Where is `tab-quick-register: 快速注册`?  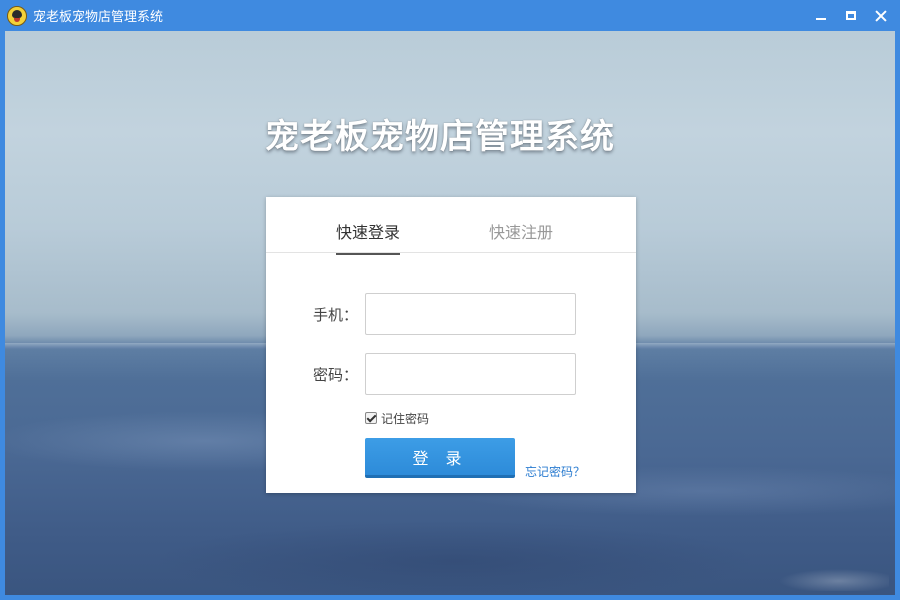 tab-quick-register: 快速注册 is located at coordinates (521, 236).